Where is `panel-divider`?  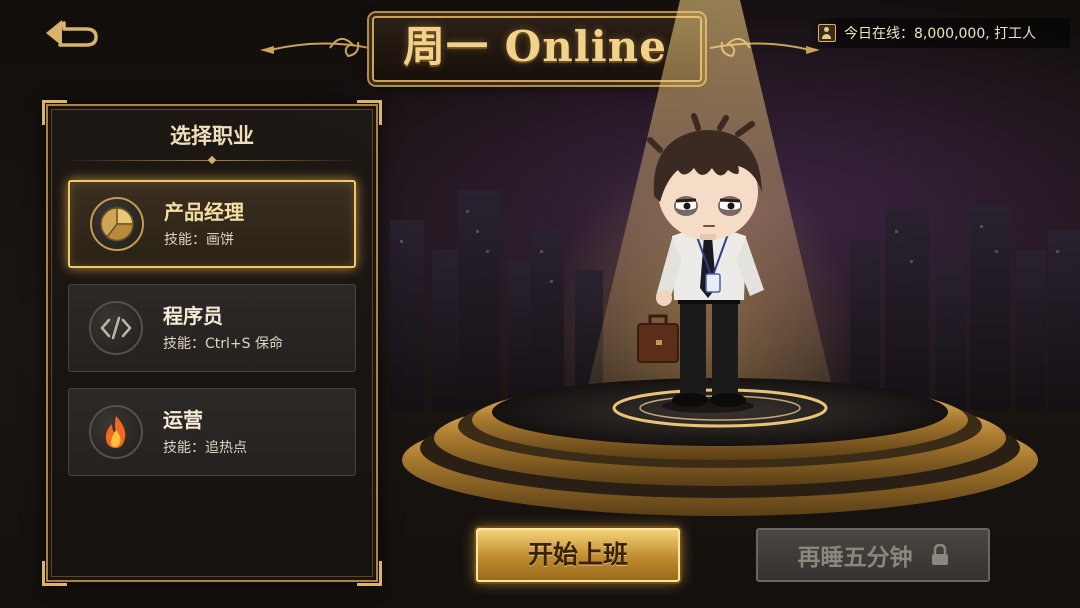 panel-divider is located at coordinates (212, 160).